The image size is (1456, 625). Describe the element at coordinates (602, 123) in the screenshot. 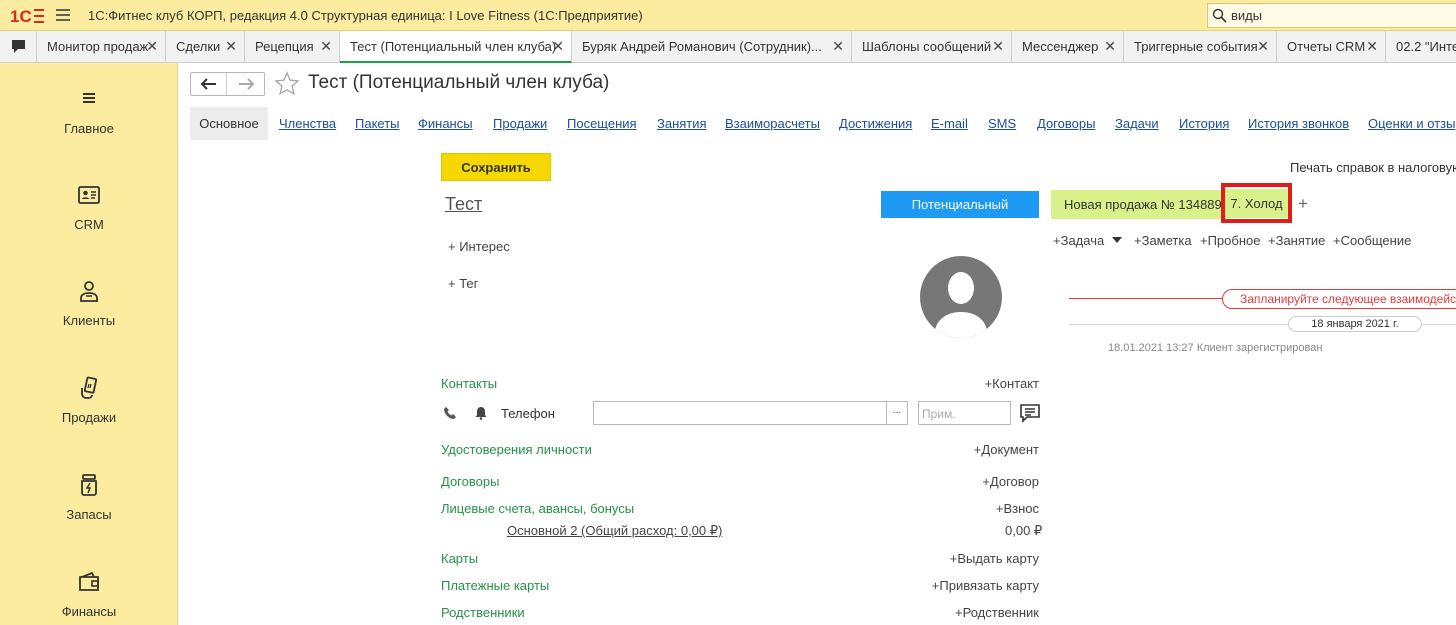

I see `section-tab-visits: Посещения` at that location.